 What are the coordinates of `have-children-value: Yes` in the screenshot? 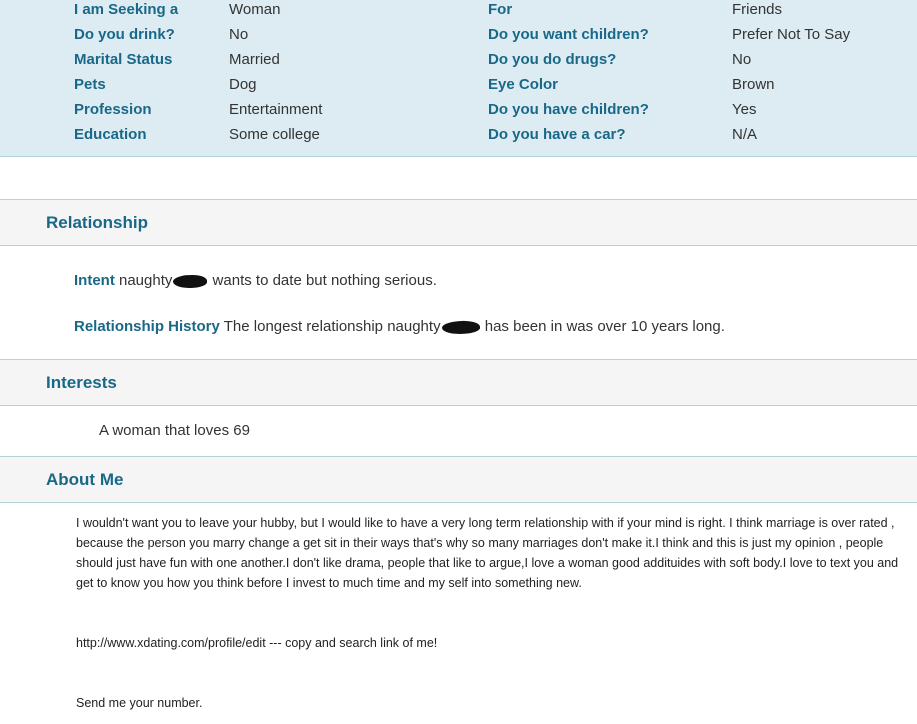 It's located at (744, 109).